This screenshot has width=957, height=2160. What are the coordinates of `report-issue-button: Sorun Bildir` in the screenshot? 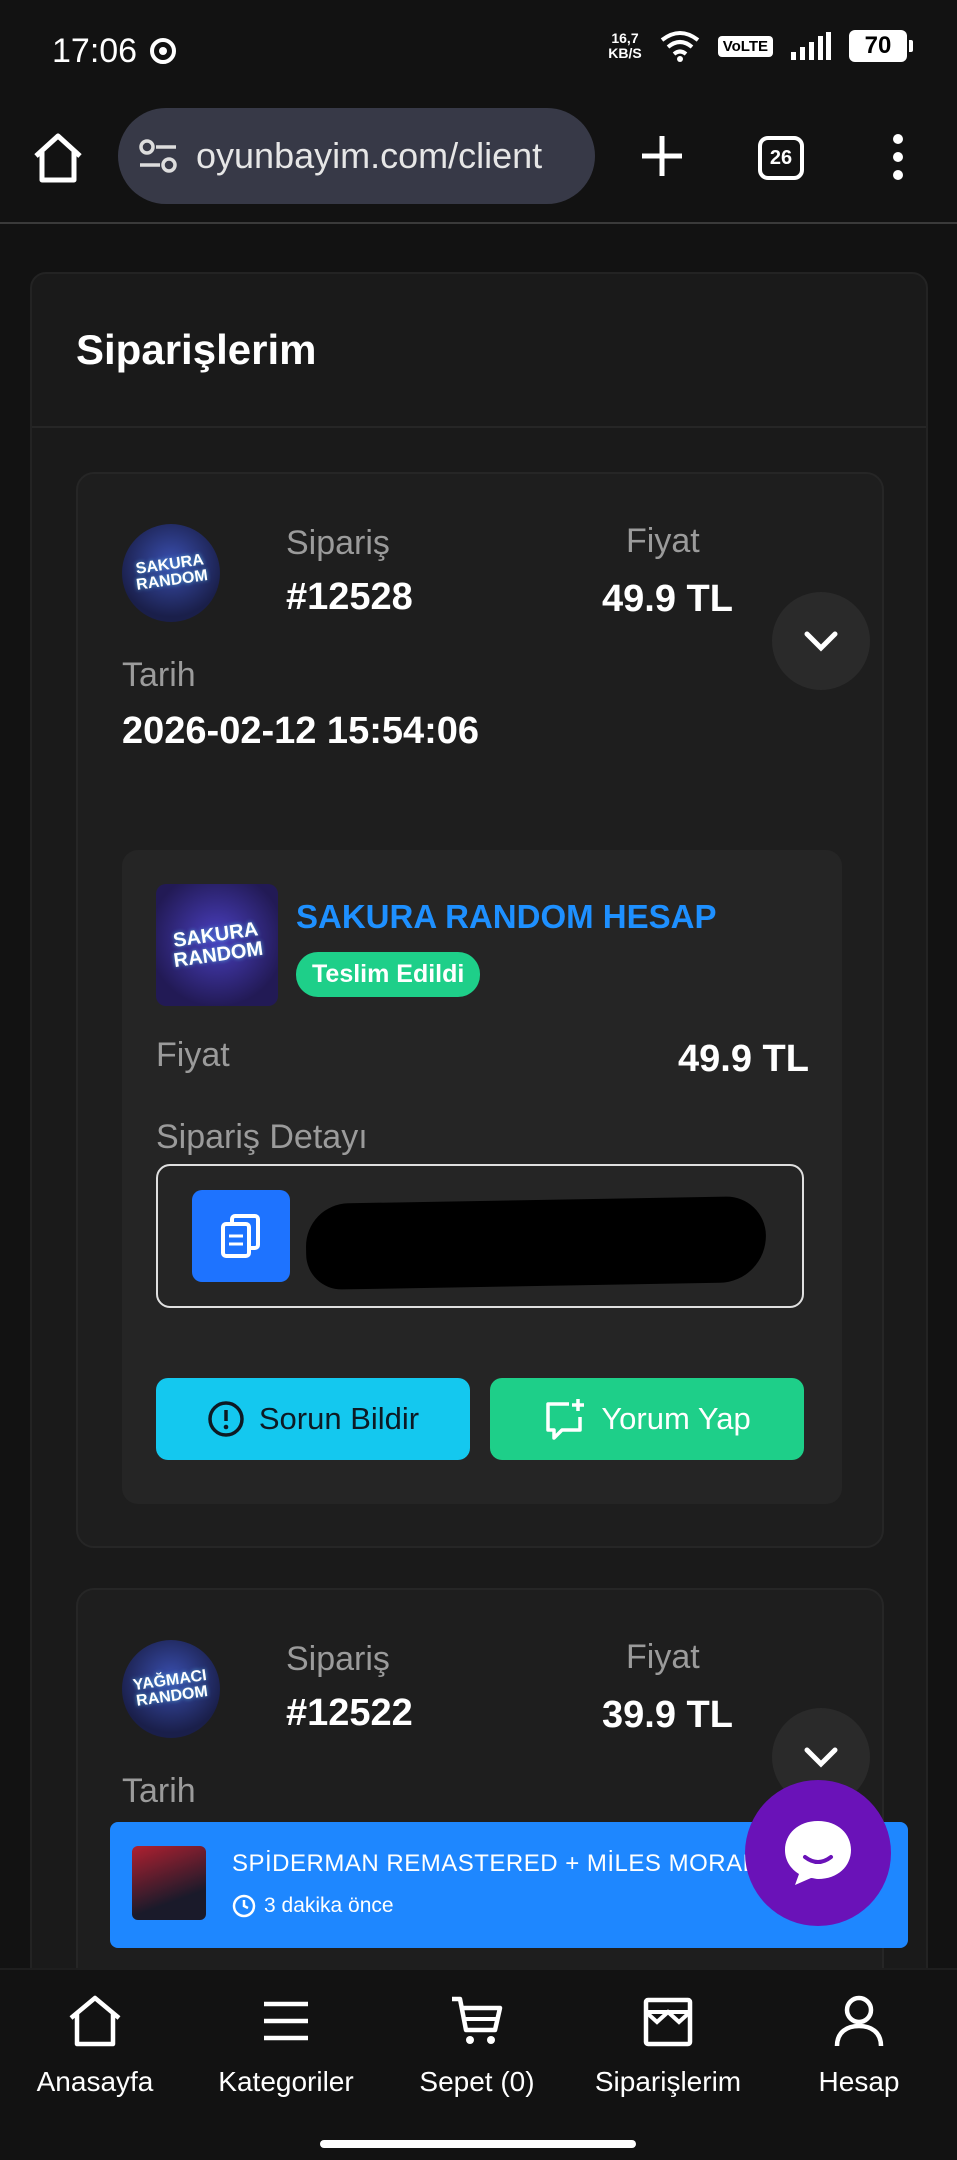 It's located at (313, 1419).